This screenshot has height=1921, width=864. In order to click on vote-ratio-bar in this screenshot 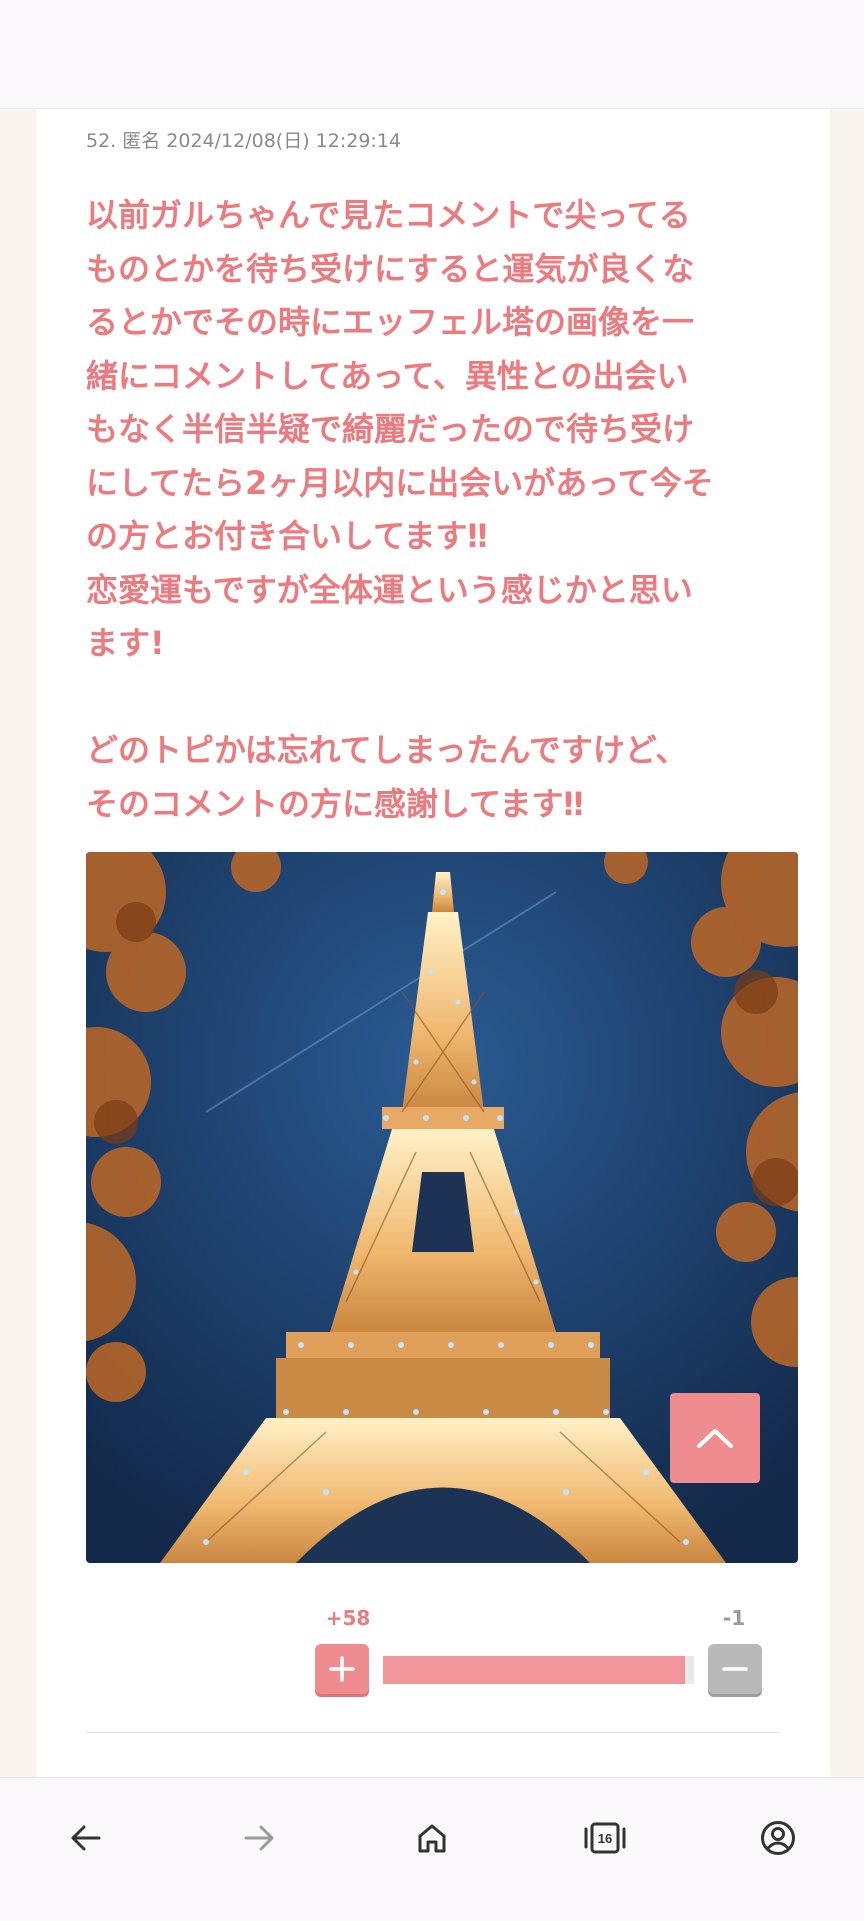, I will do `click(538, 1670)`.